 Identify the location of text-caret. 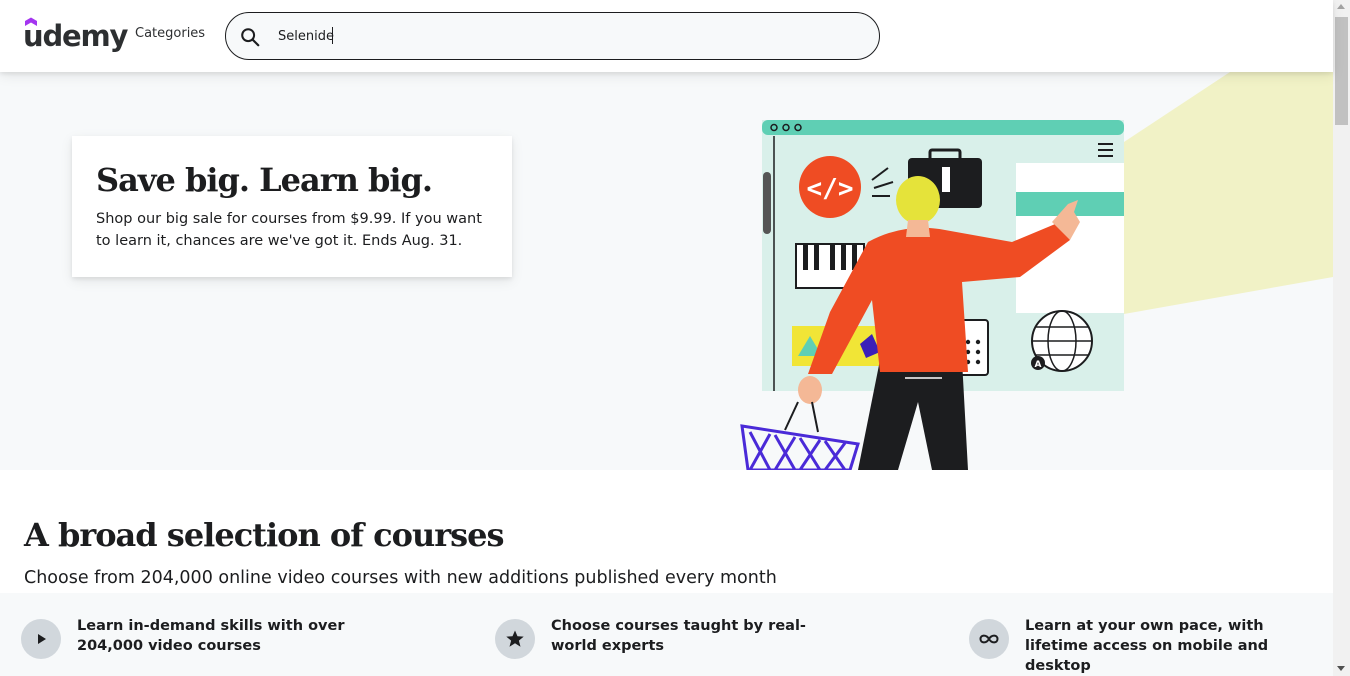
(332, 35).